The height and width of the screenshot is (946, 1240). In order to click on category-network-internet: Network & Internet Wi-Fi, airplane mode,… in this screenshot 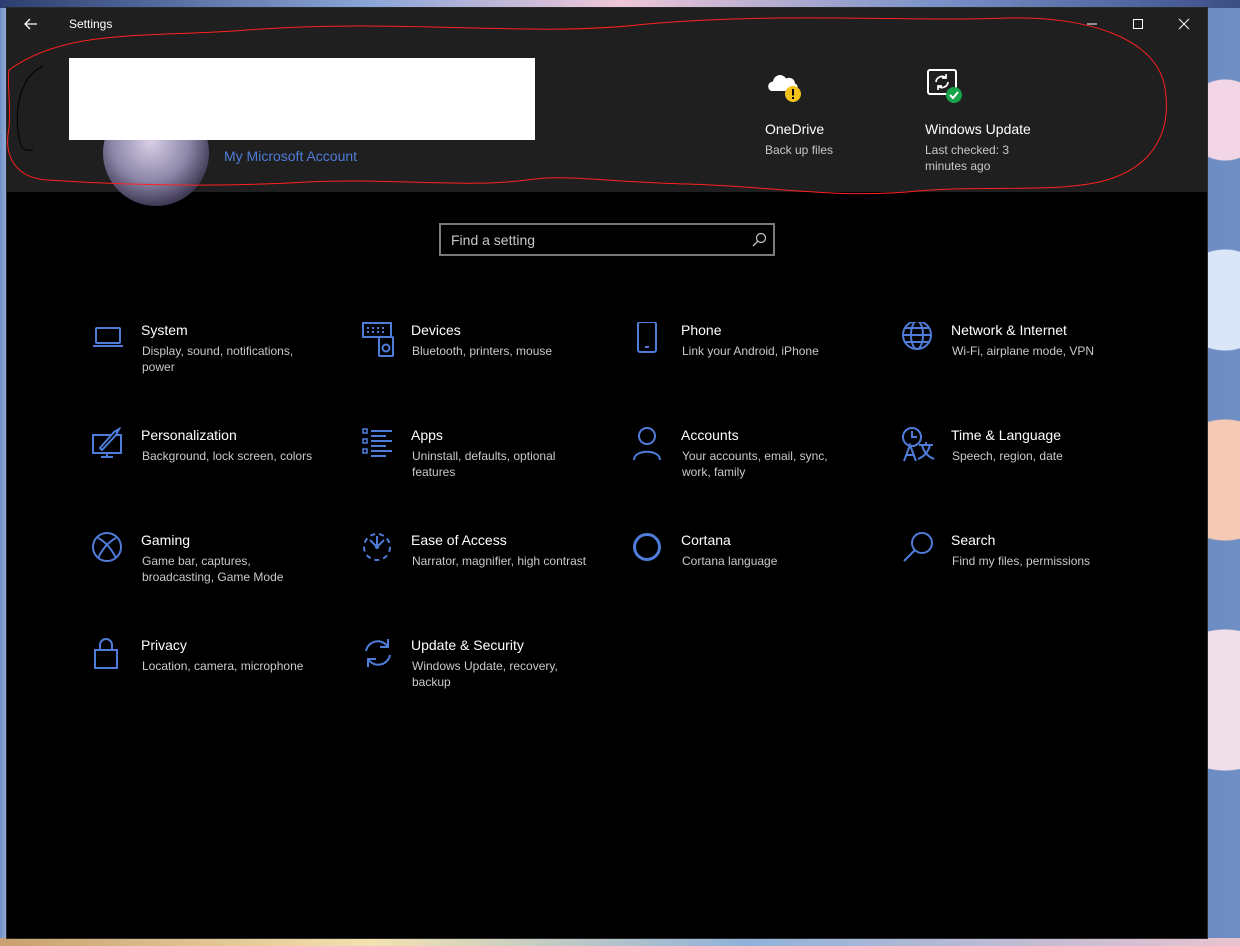, I will do `click(1027, 362)`.